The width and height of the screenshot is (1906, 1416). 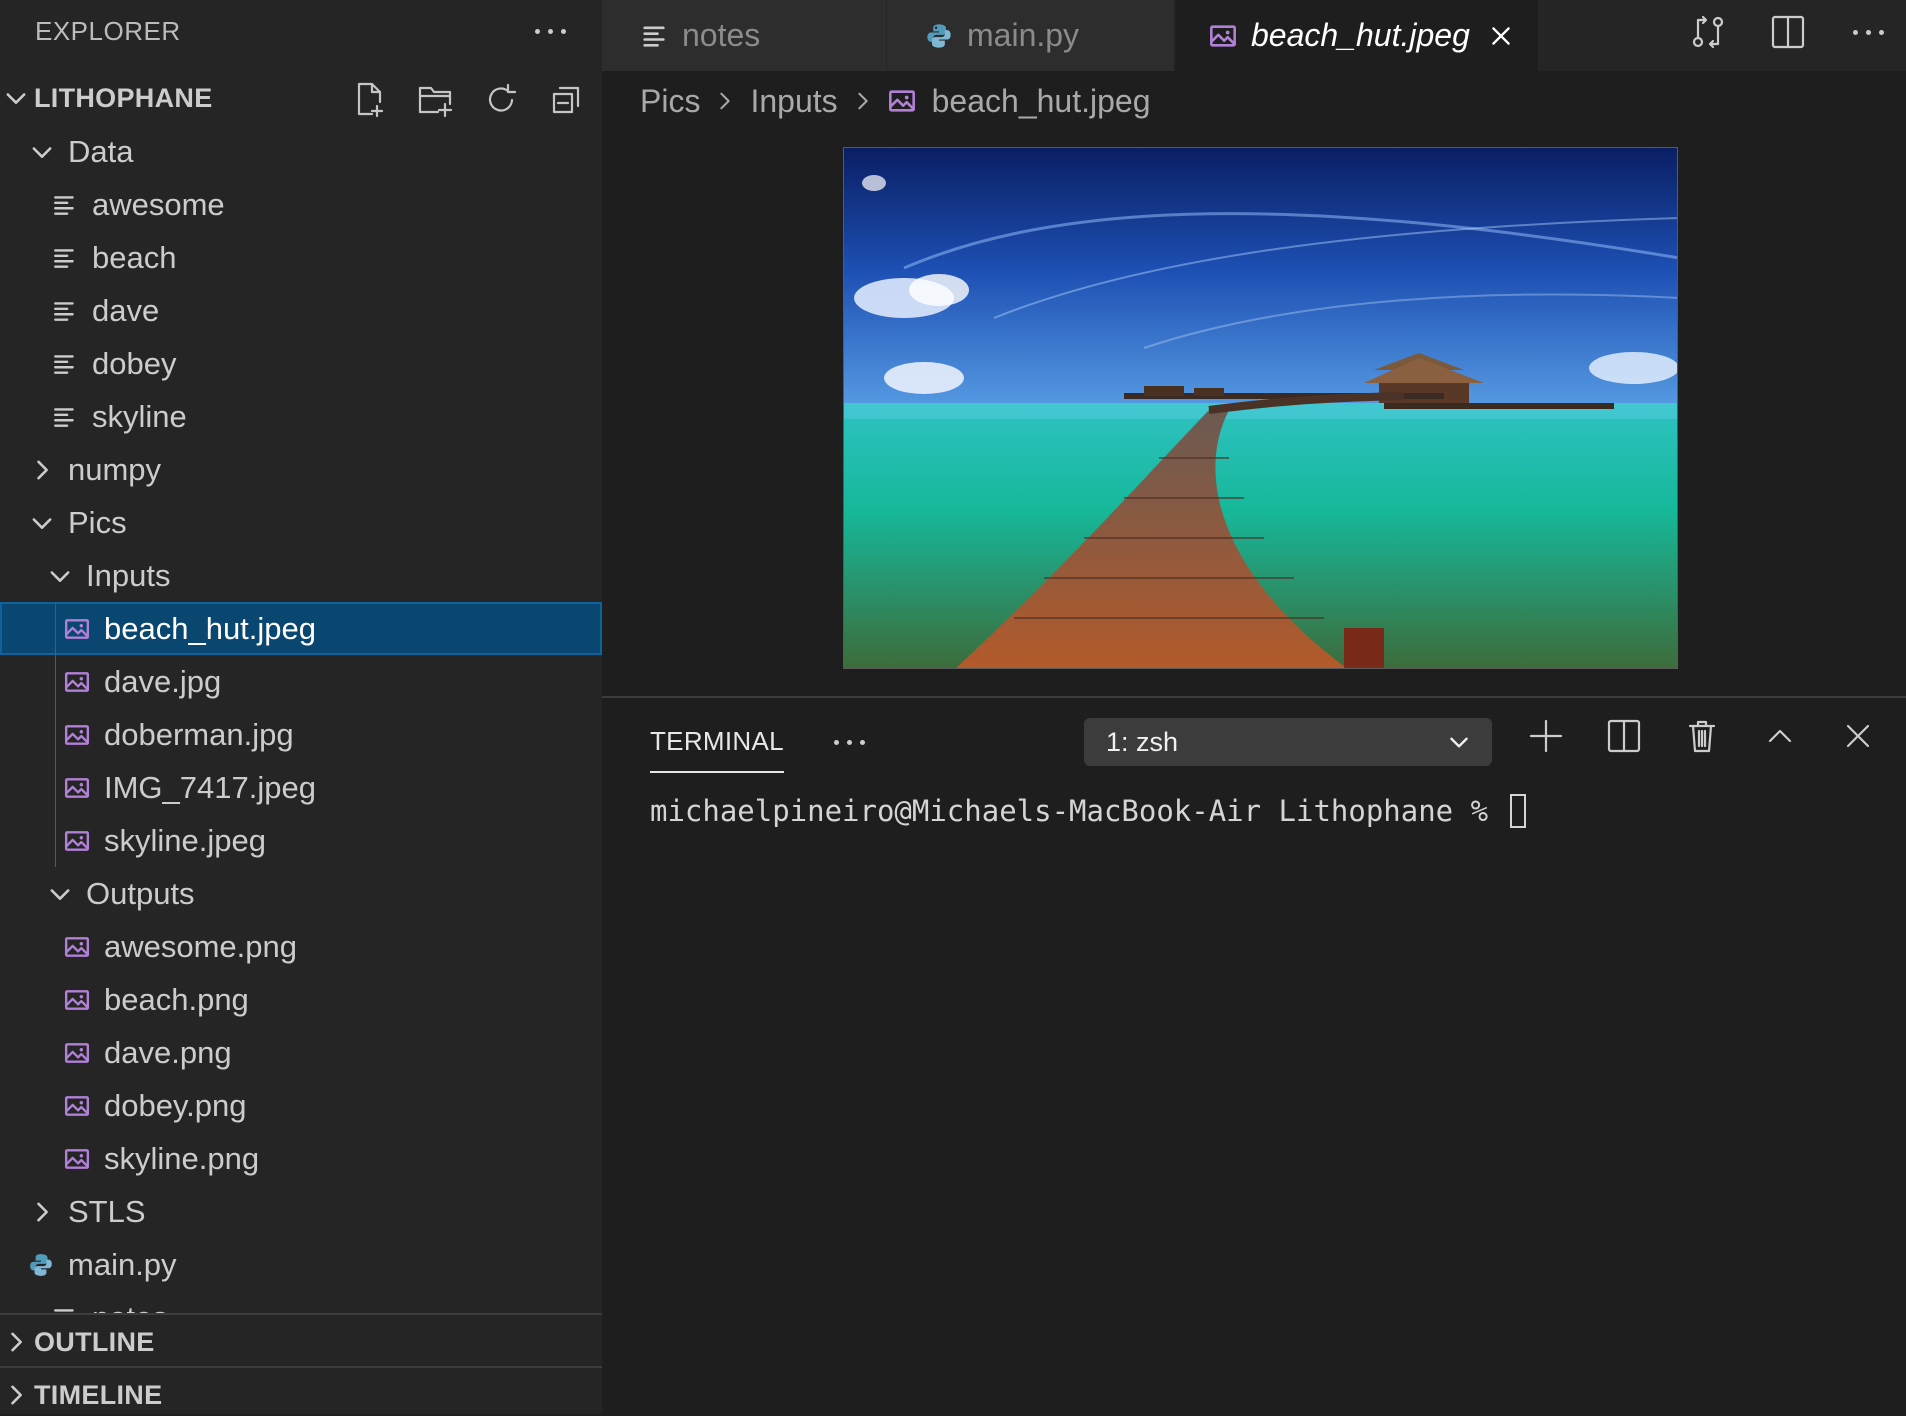 What do you see at coordinates (301, 1391) in the screenshot?
I see `timeline-section-header: TIMELINE` at bounding box center [301, 1391].